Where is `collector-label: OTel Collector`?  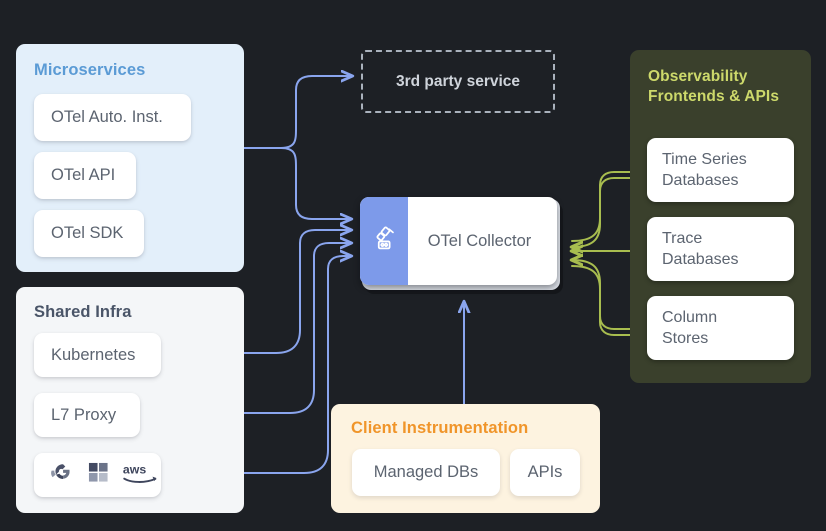
collector-label: OTel Collector is located at coordinates (479, 240).